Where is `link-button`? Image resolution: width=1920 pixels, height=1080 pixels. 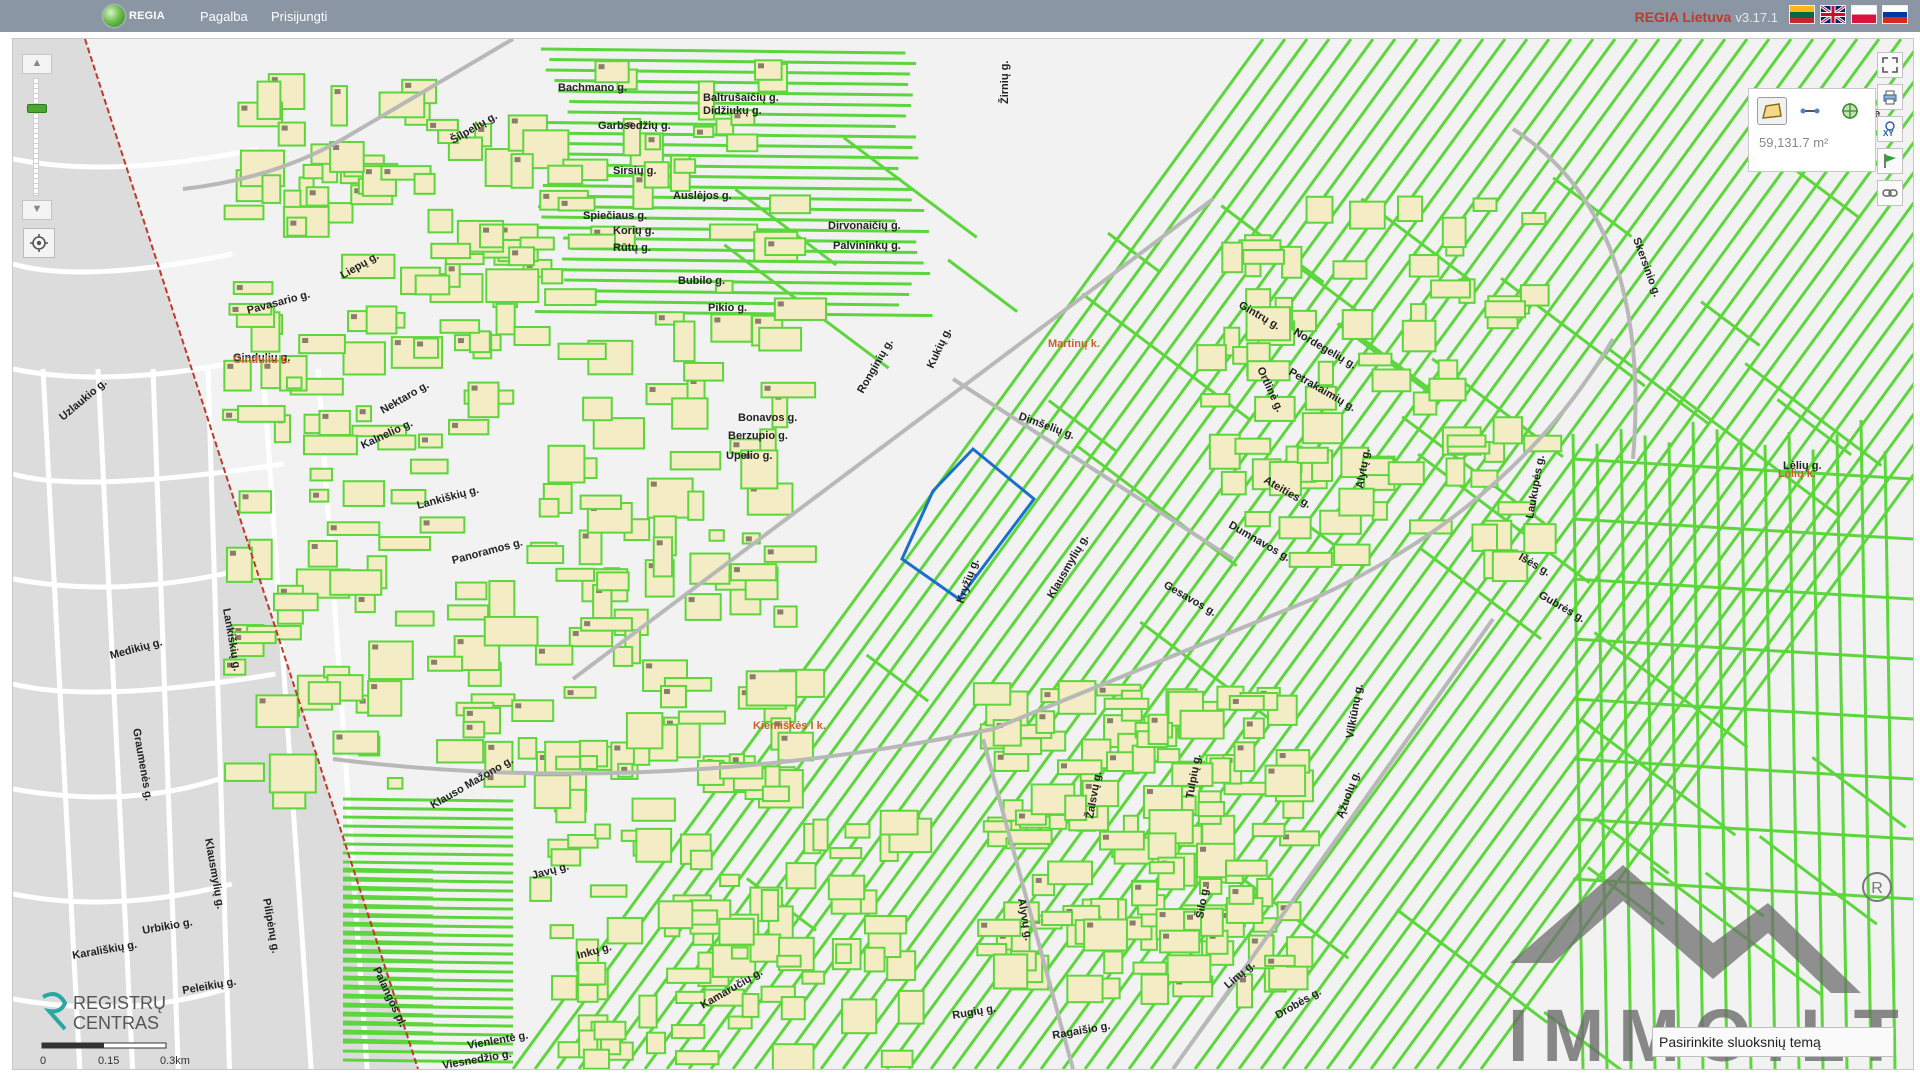
link-button is located at coordinates (1890, 193).